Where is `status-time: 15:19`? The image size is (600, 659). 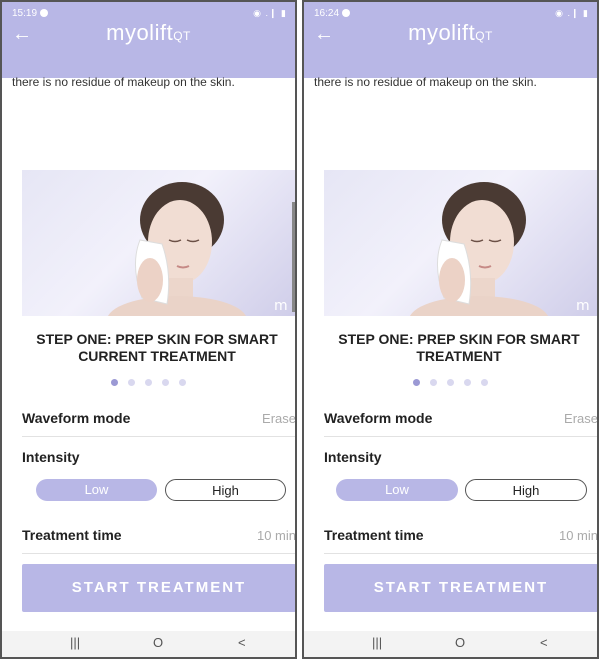 status-time: 15:19 is located at coordinates (30, 13).